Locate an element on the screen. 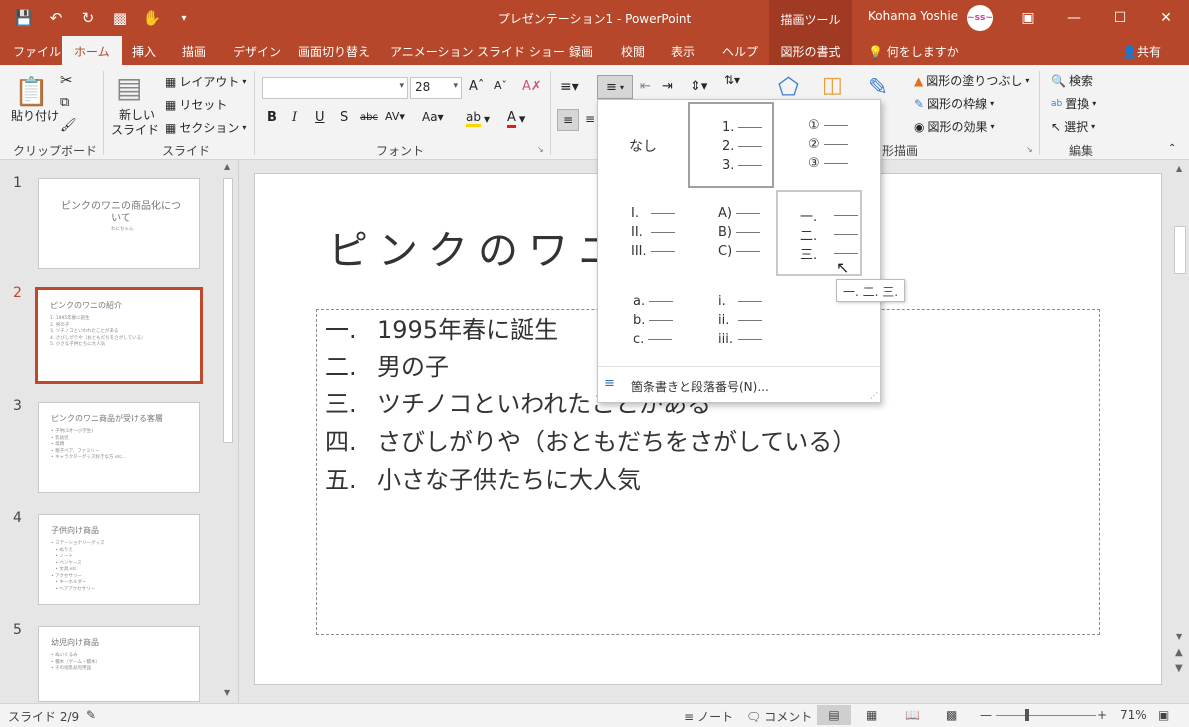 This screenshot has height=727, width=1189. reading-view-icon: 📖 is located at coordinates (912, 715).